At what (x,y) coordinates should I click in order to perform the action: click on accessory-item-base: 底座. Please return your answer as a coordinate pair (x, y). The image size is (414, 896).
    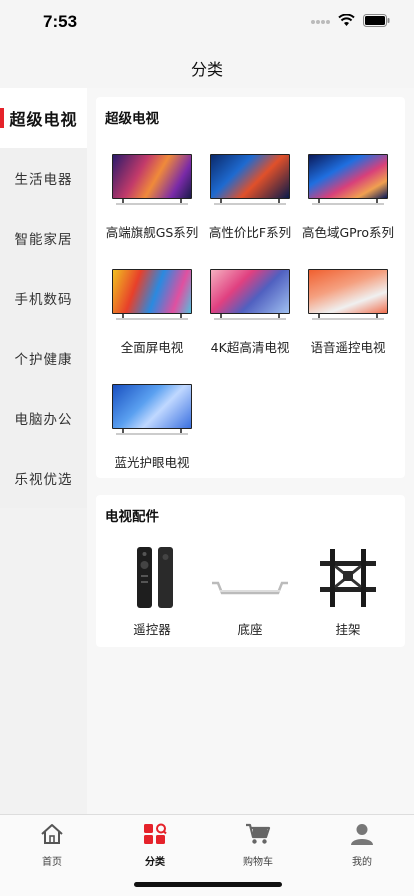
    Looking at the image, I should click on (250, 591).